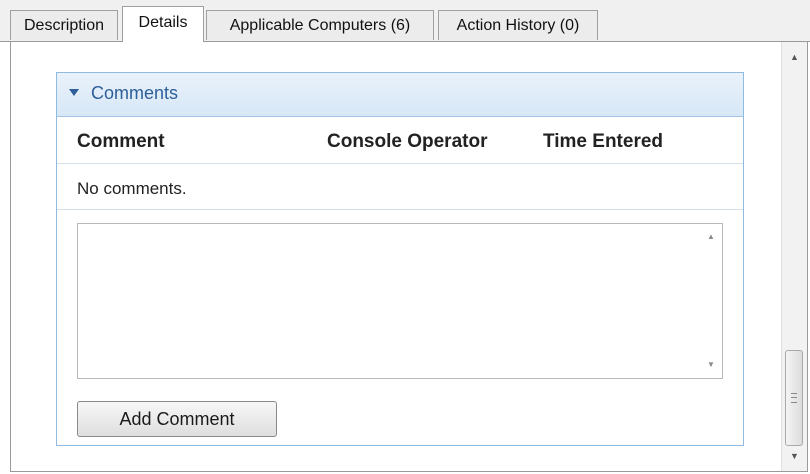  What do you see at coordinates (407, 141) in the screenshot?
I see `column-header-console-operator: Console Operator` at bounding box center [407, 141].